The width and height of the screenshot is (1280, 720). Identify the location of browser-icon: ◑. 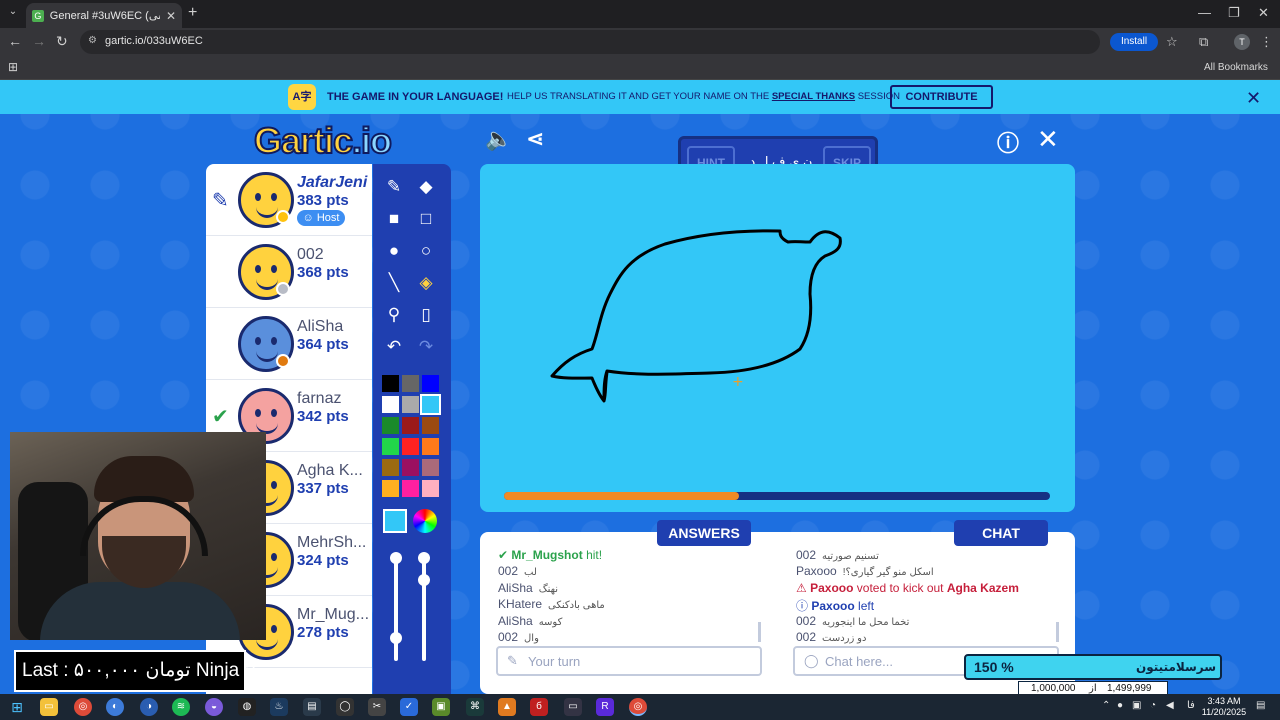
(149, 707).